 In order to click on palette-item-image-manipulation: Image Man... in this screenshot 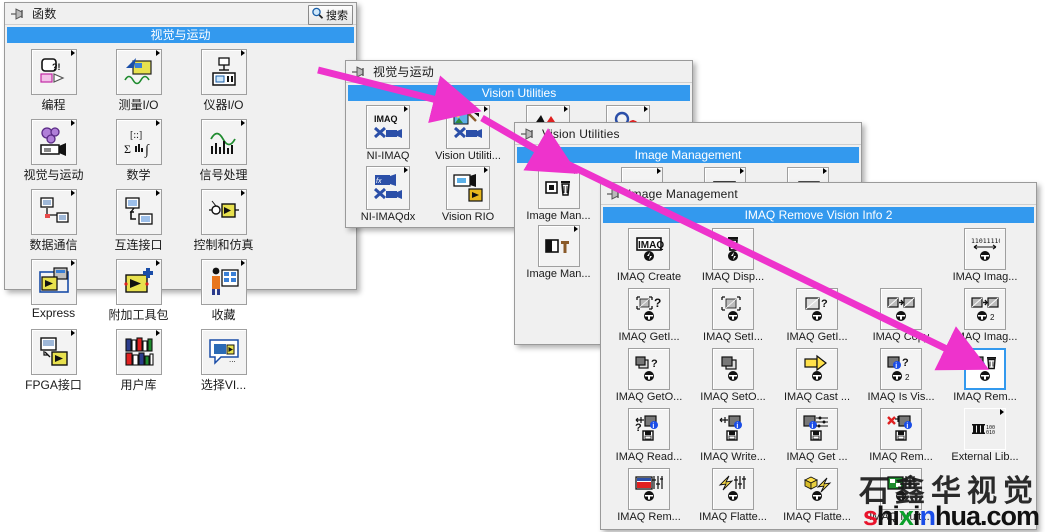, I will do `click(558, 252)`.